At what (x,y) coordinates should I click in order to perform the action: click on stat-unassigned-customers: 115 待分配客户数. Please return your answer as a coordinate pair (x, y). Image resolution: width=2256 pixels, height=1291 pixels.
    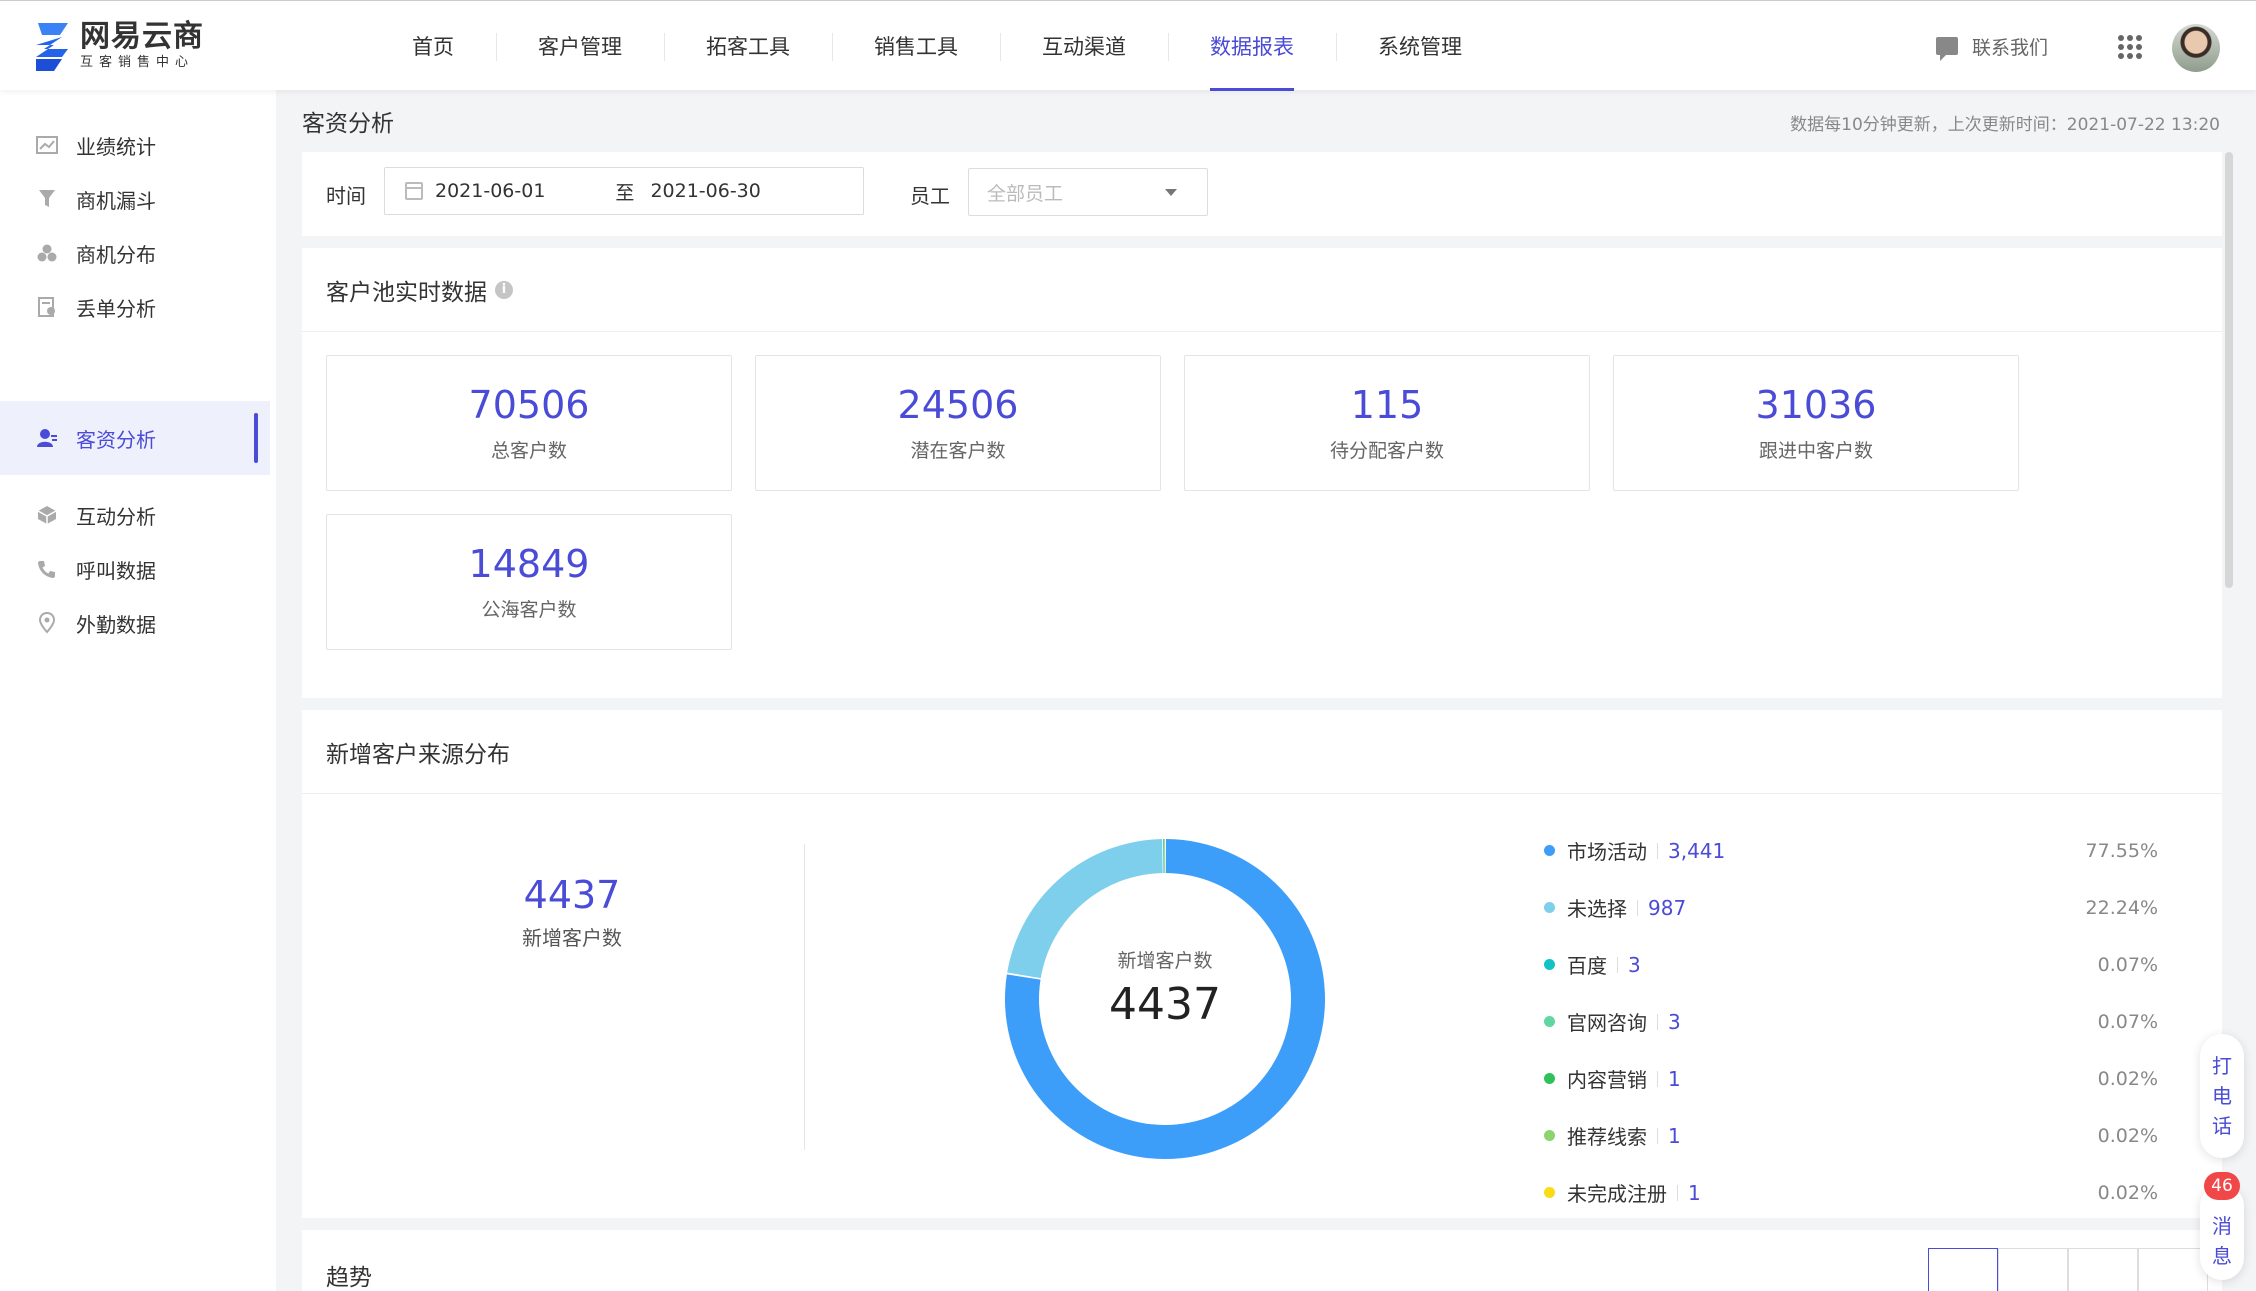
    Looking at the image, I should click on (1387, 423).